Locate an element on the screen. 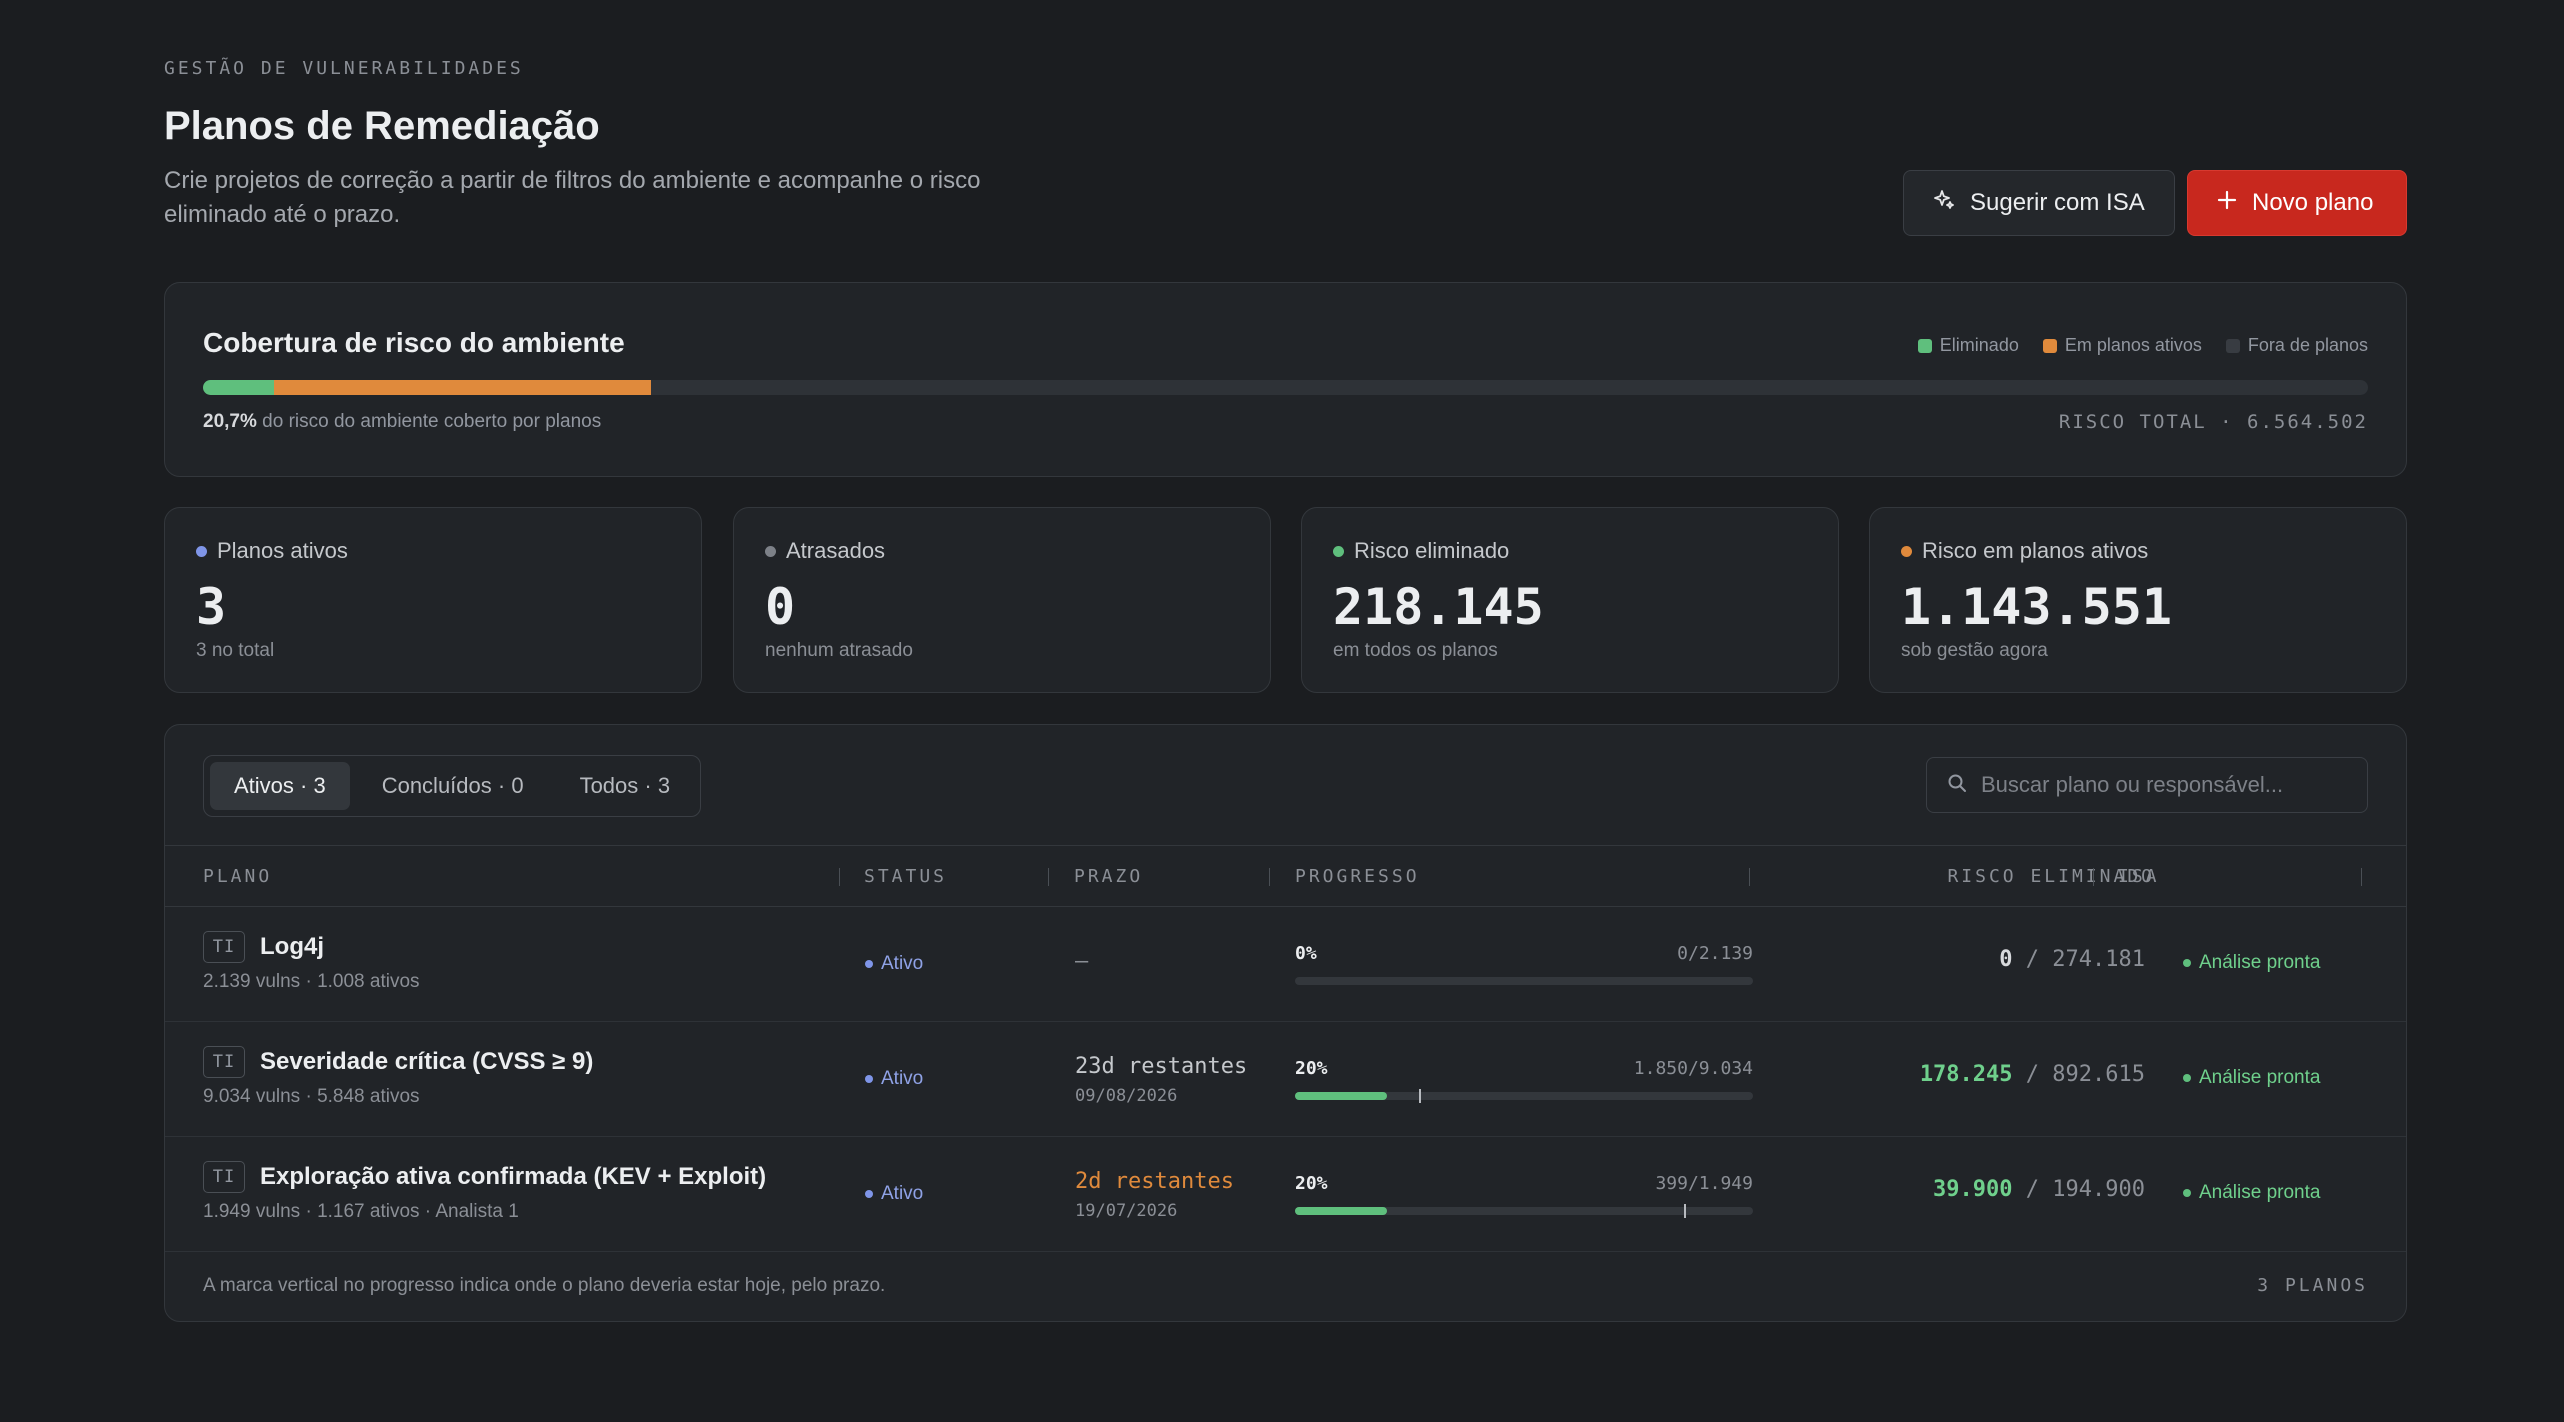  plans-count: 3 PLANOS is located at coordinates (2312, 1285).